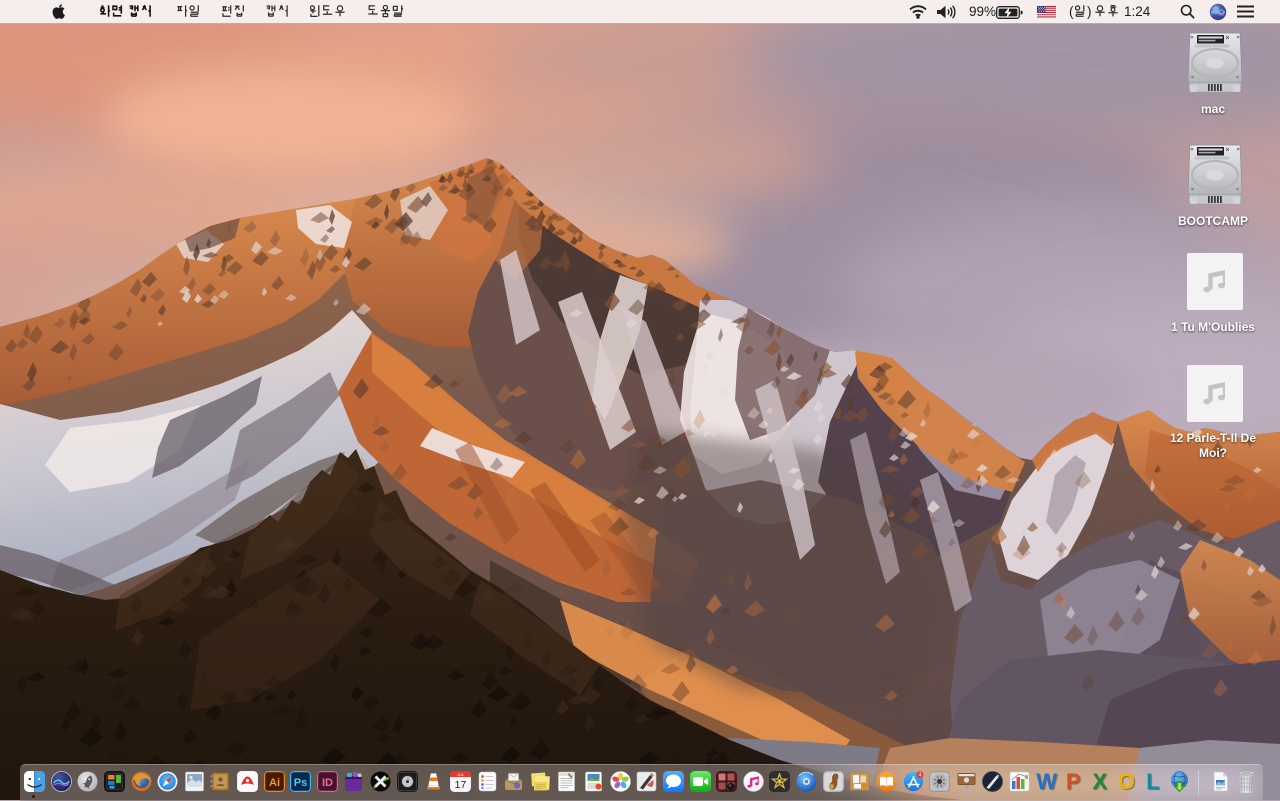  What do you see at coordinates (327, 783) in the screenshot?
I see `svg-text: ID` at bounding box center [327, 783].